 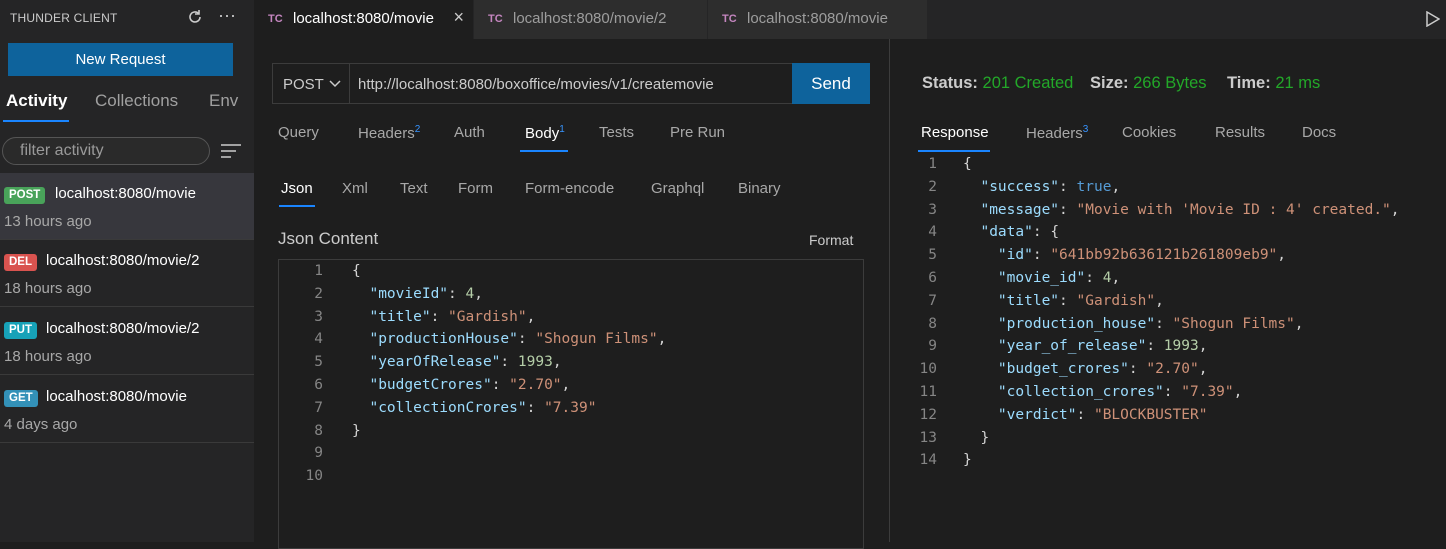 What do you see at coordinates (1249, 83) in the screenshot?
I see `time-label: Time:` at bounding box center [1249, 83].